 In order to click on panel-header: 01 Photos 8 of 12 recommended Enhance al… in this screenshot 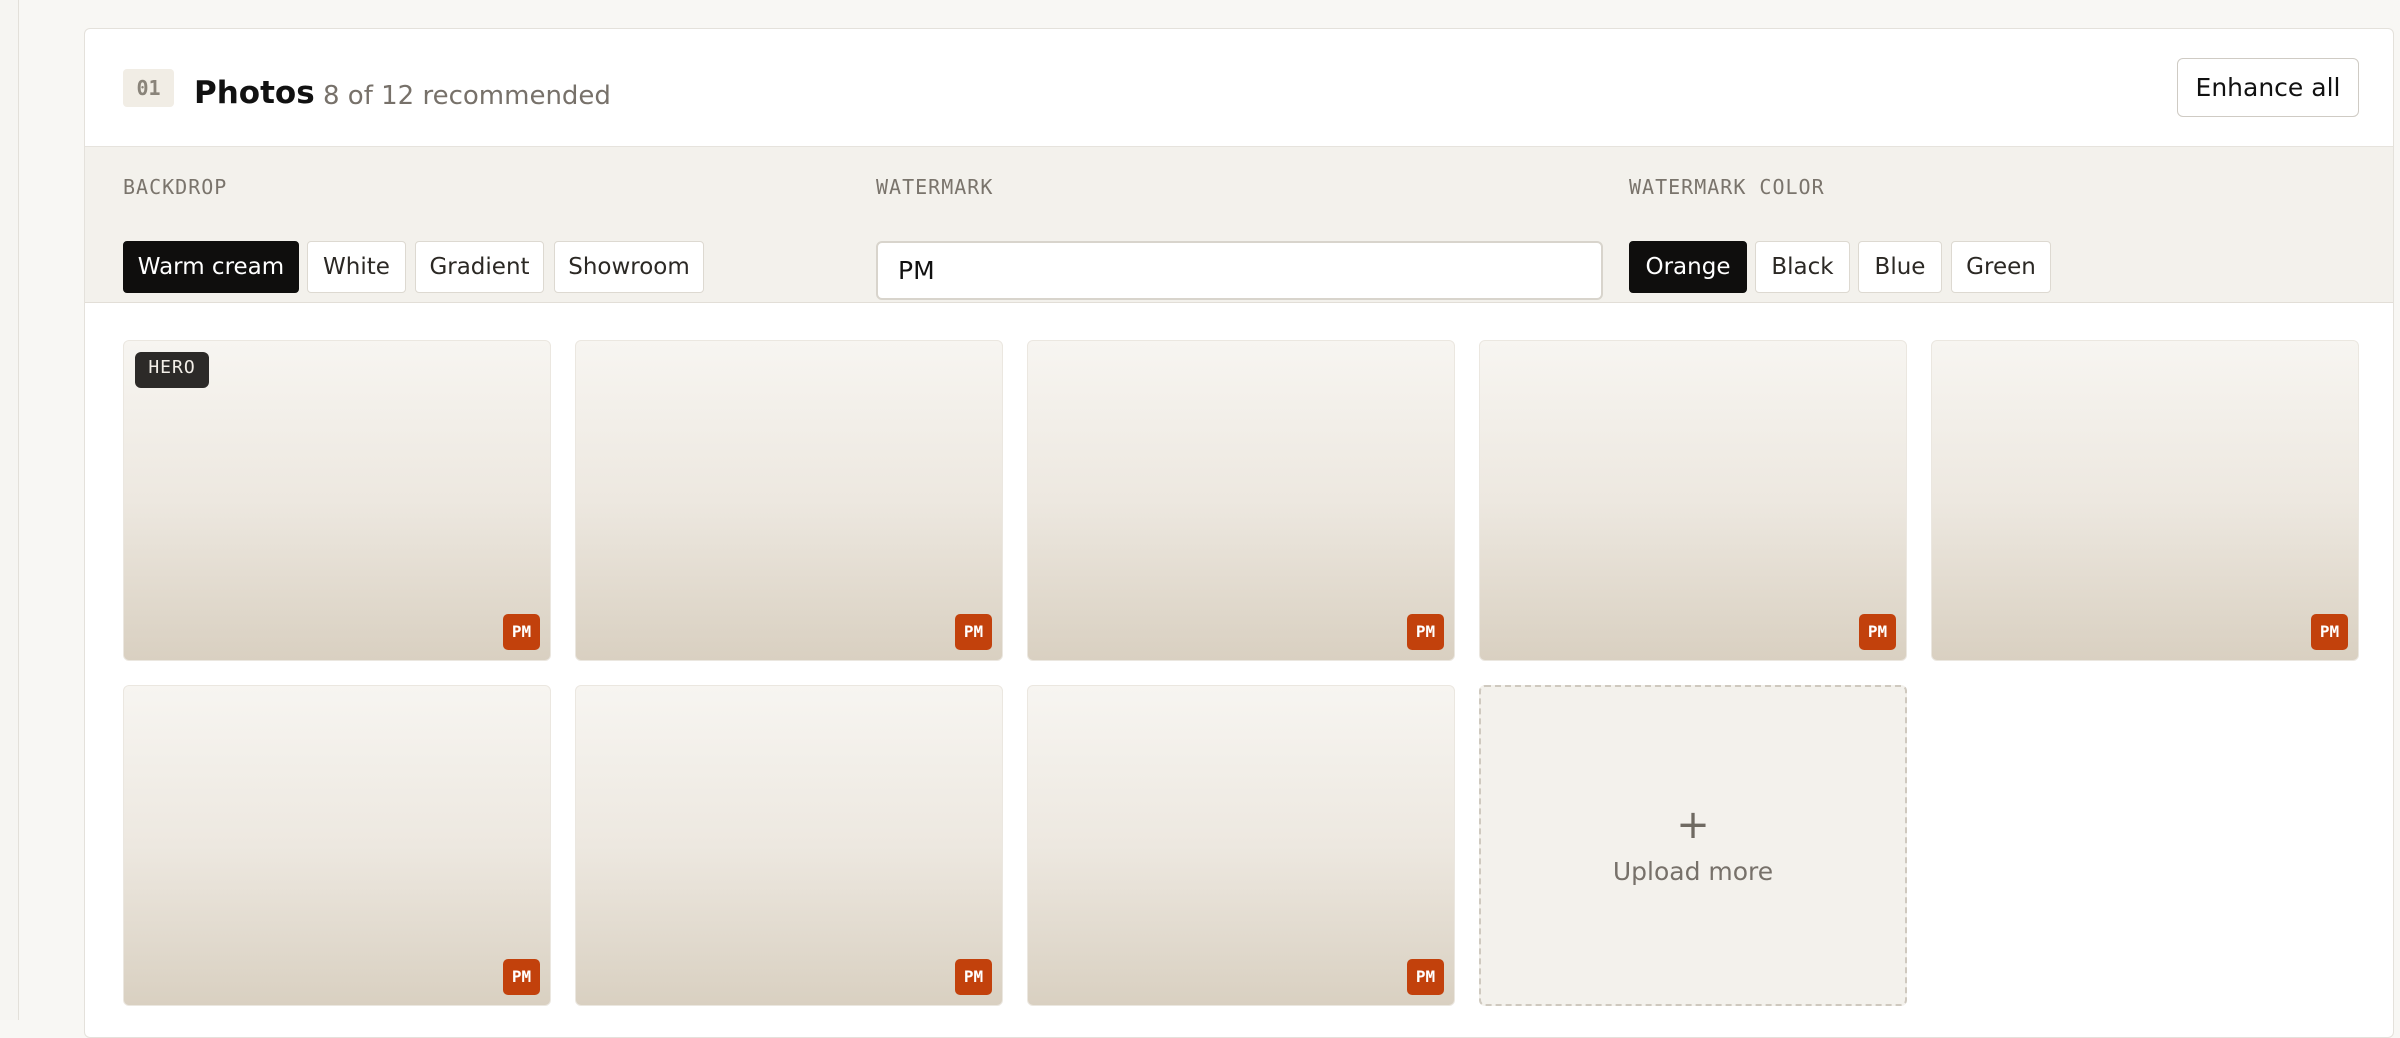, I will do `click(1239, 88)`.